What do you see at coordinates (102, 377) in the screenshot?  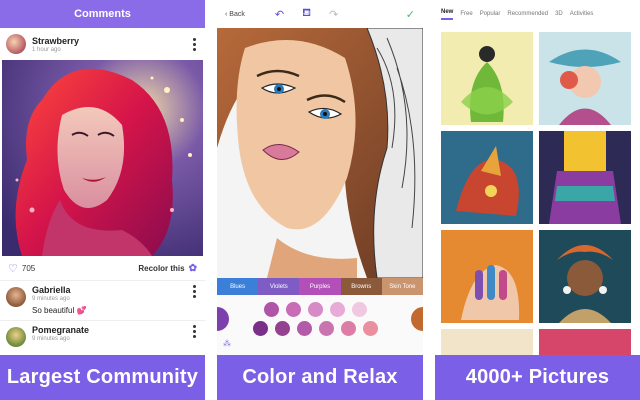 I see `community-banner: Largest Community` at bounding box center [102, 377].